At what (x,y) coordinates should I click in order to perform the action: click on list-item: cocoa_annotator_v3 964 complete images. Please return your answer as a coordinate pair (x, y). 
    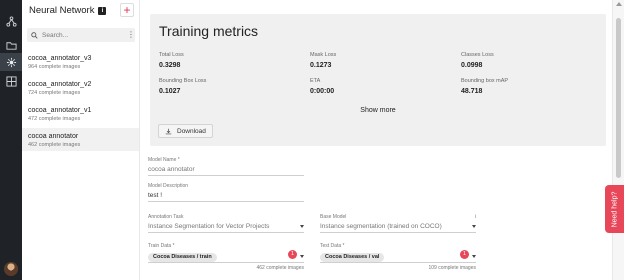
    Looking at the image, I should click on (80, 61).